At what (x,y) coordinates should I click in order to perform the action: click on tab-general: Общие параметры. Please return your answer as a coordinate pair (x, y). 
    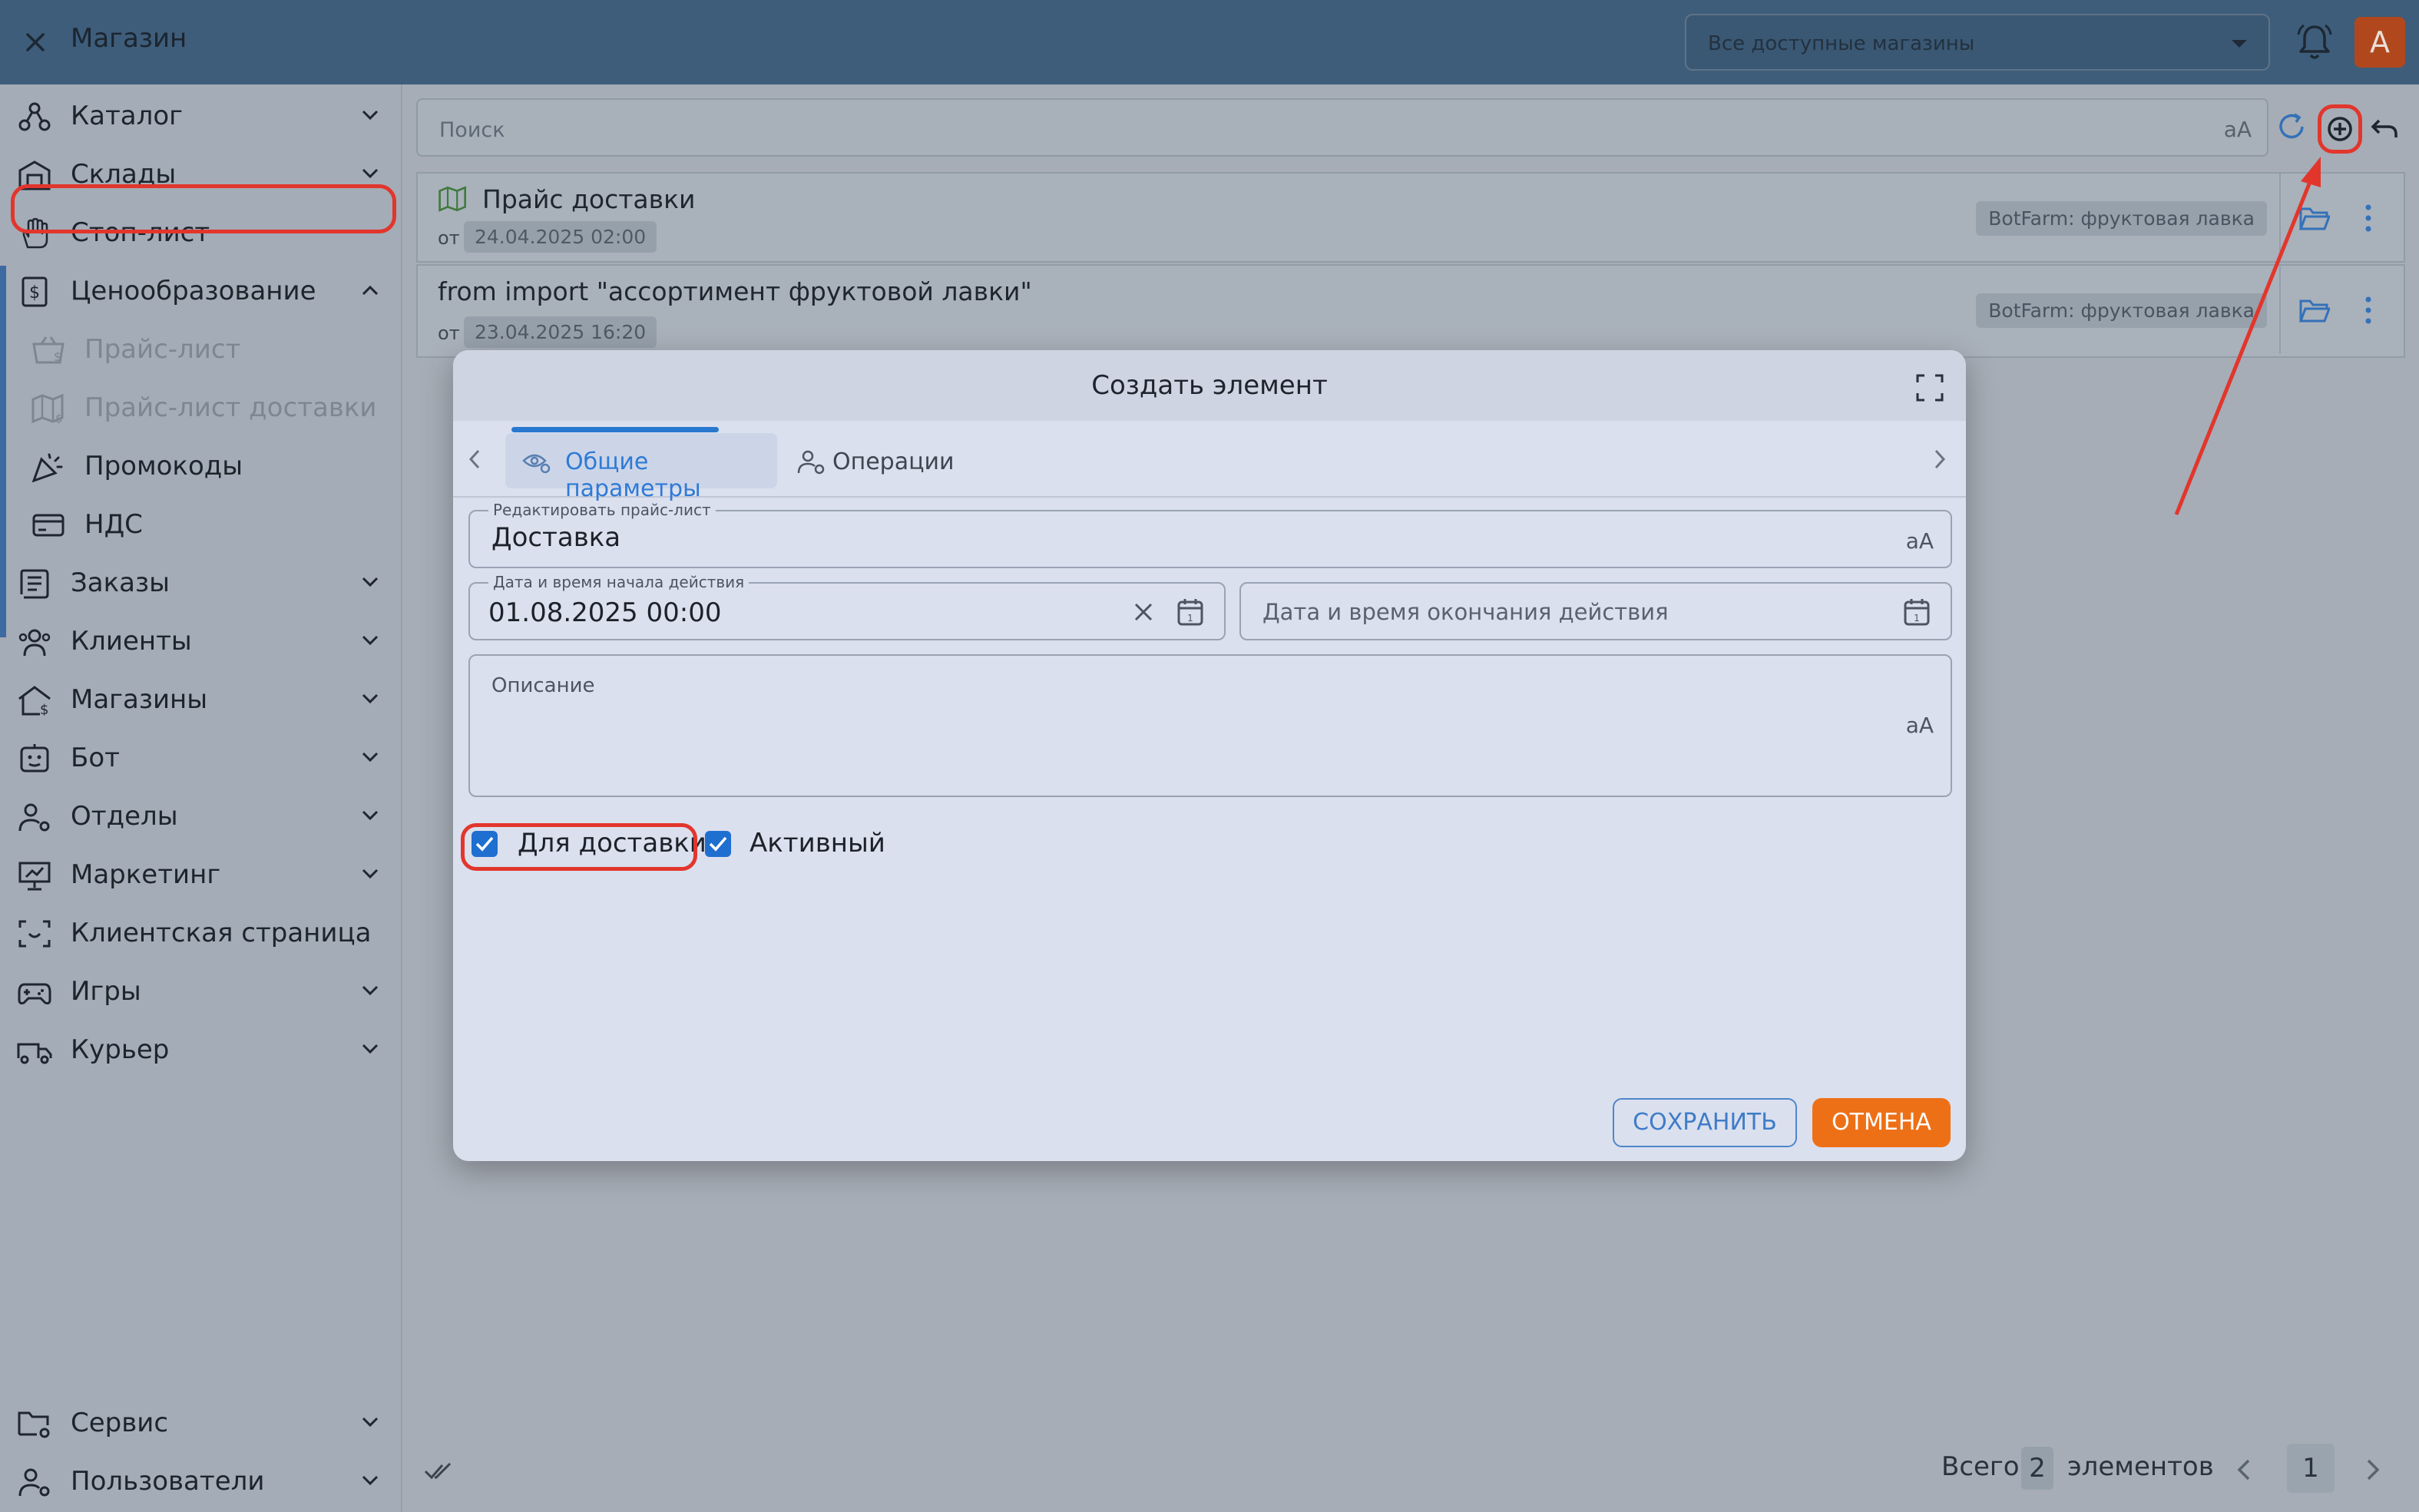
    Looking at the image, I should click on (641, 464).